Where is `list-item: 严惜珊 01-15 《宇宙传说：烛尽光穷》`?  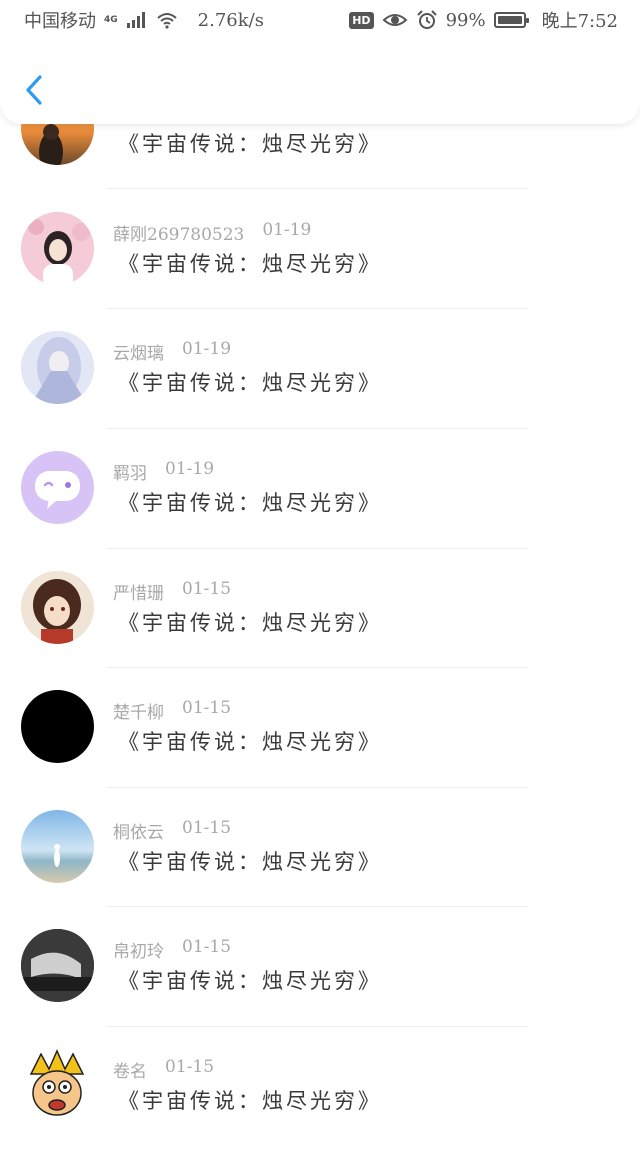 list-item: 严惜珊 01-15 《宇宙传说：烛尽光穷》 is located at coordinates (320, 630).